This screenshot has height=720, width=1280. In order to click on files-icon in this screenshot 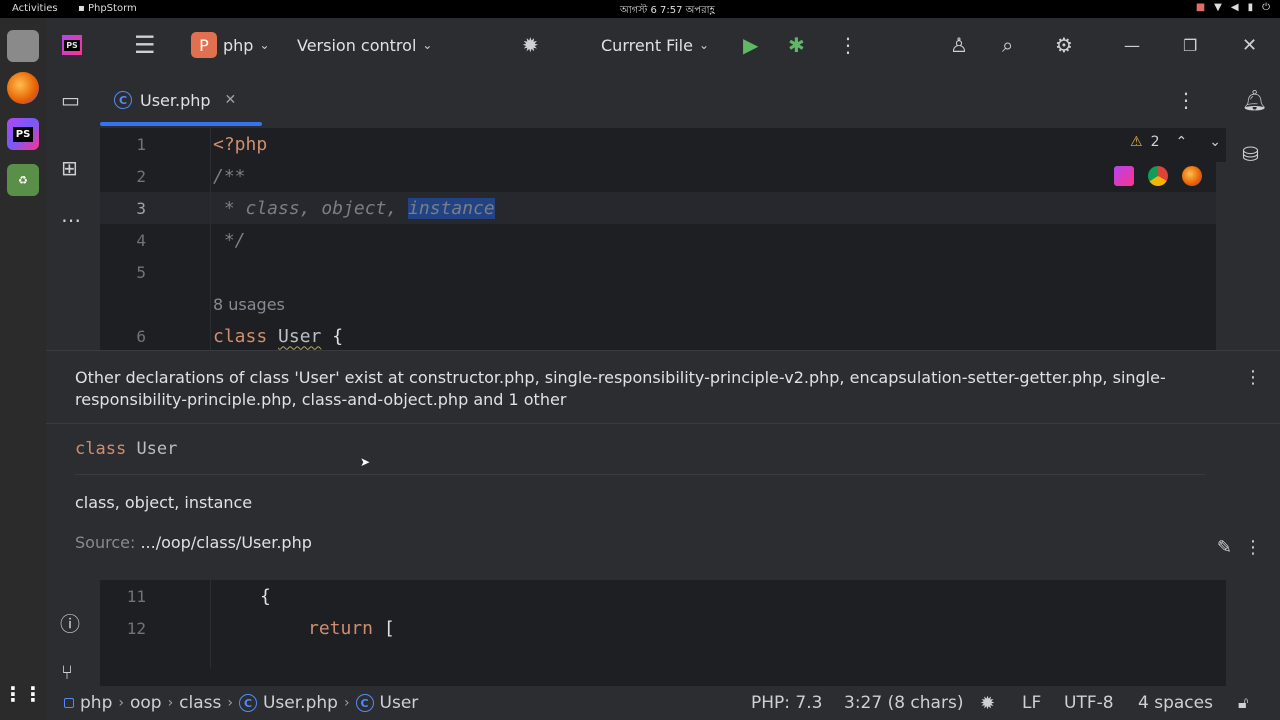, I will do `click(23, 46)`.